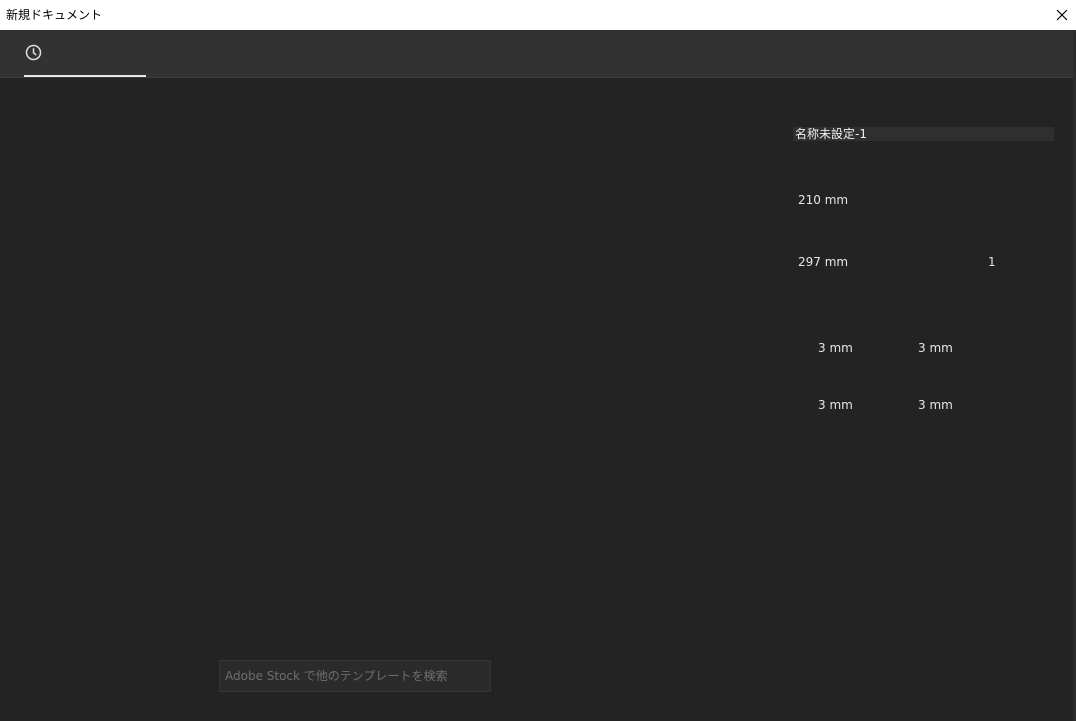 This screenshot has height=721, width=1076. What do you see at coordinates (935, 348) in the screenshot?
I see `bleed-inside-field: 3 mm` at bounding box center [935, 348].